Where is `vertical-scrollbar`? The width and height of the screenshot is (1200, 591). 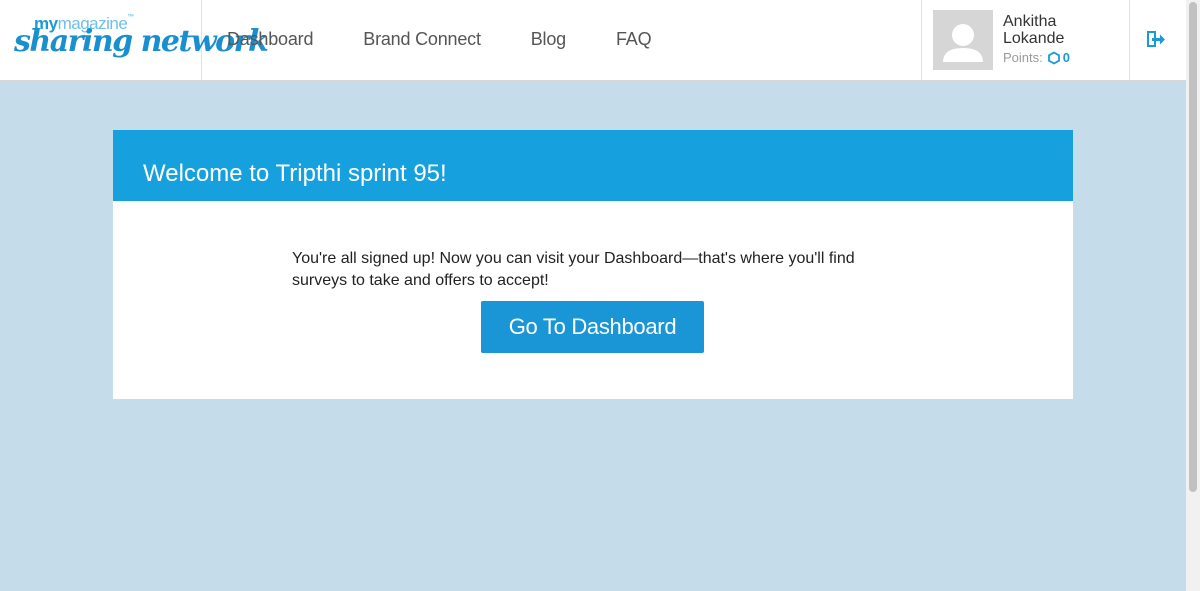 vertical-scrollbar is located at coordinates (1193, 295).